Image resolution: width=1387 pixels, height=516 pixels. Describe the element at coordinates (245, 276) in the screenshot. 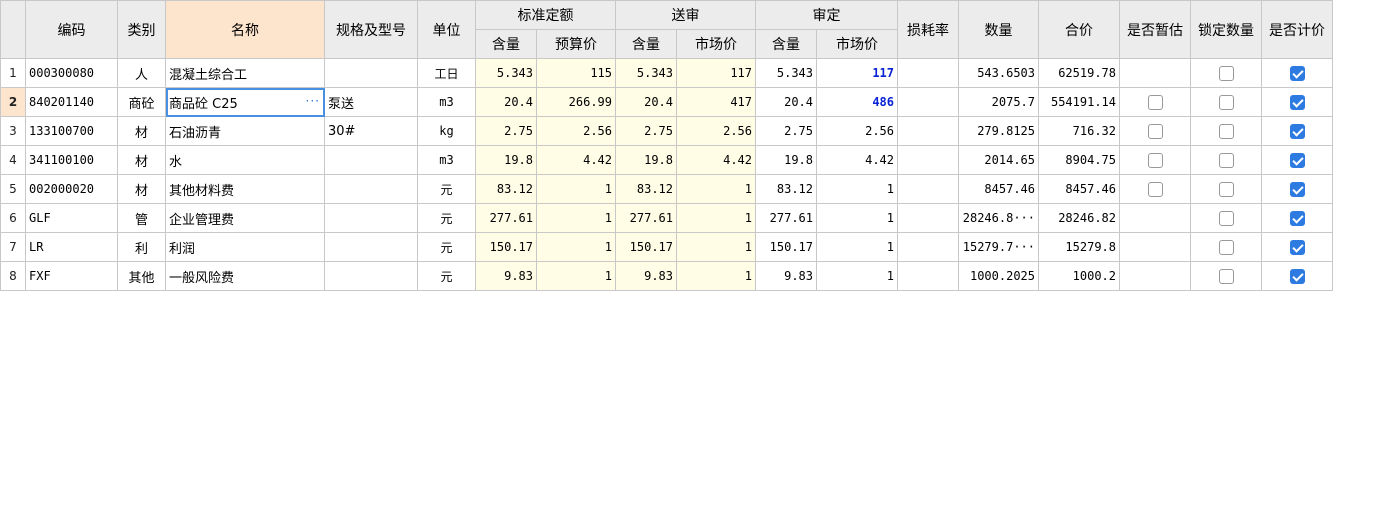

I see `cell-name: 一般风险费` at that location.